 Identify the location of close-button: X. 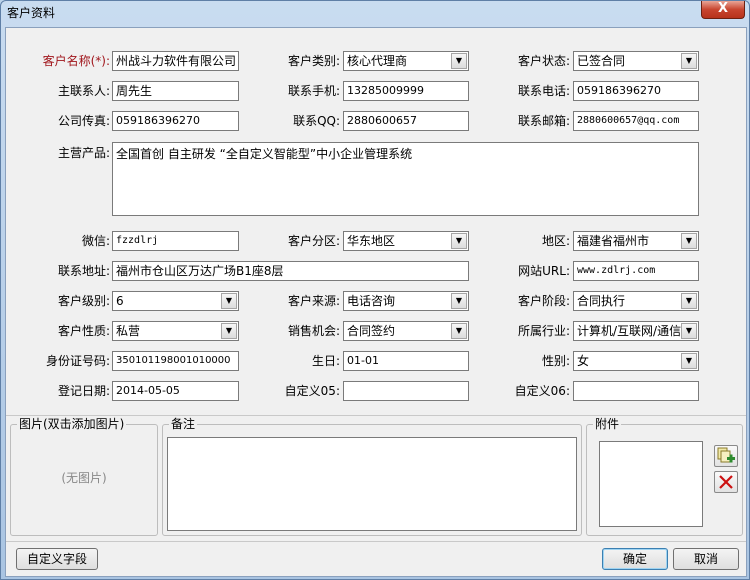
(723, 10).